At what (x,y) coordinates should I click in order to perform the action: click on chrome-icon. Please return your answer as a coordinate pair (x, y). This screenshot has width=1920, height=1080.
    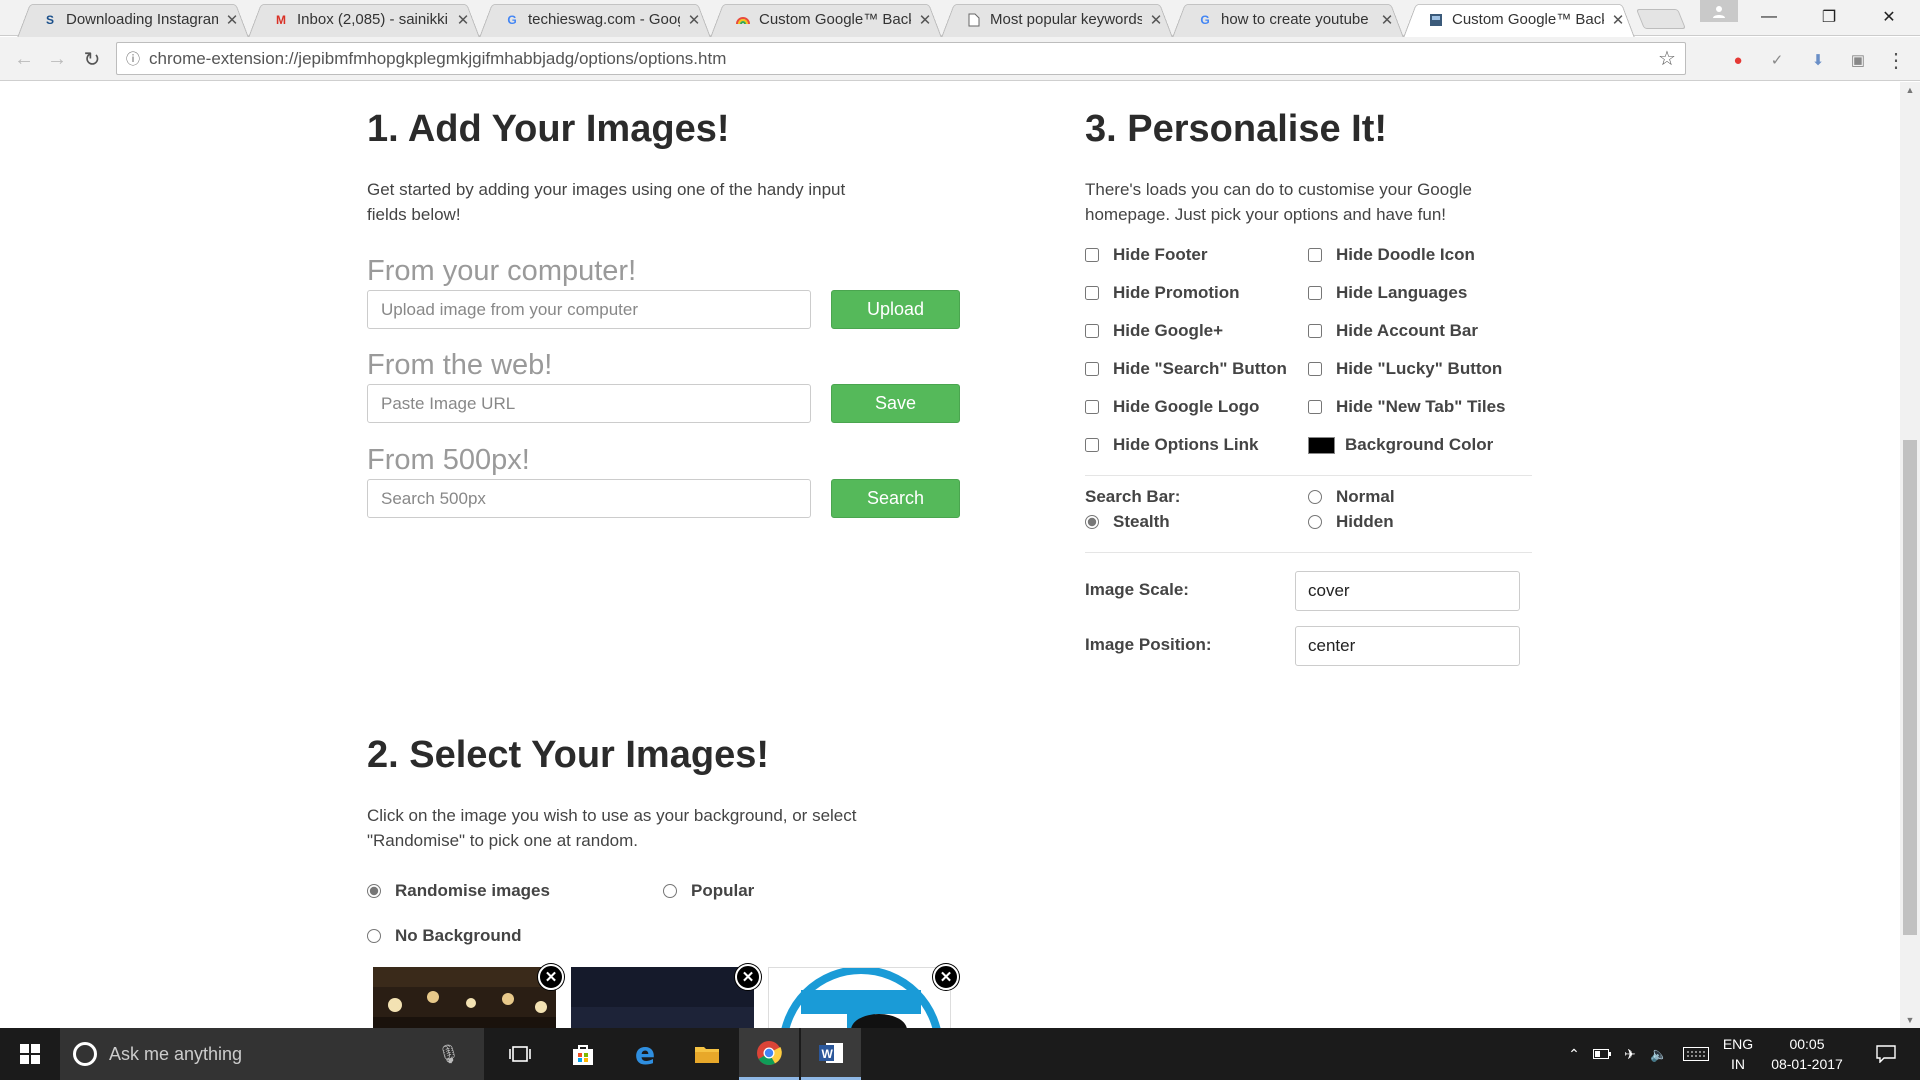
    Looking at the image, I should click on (769, 1054).